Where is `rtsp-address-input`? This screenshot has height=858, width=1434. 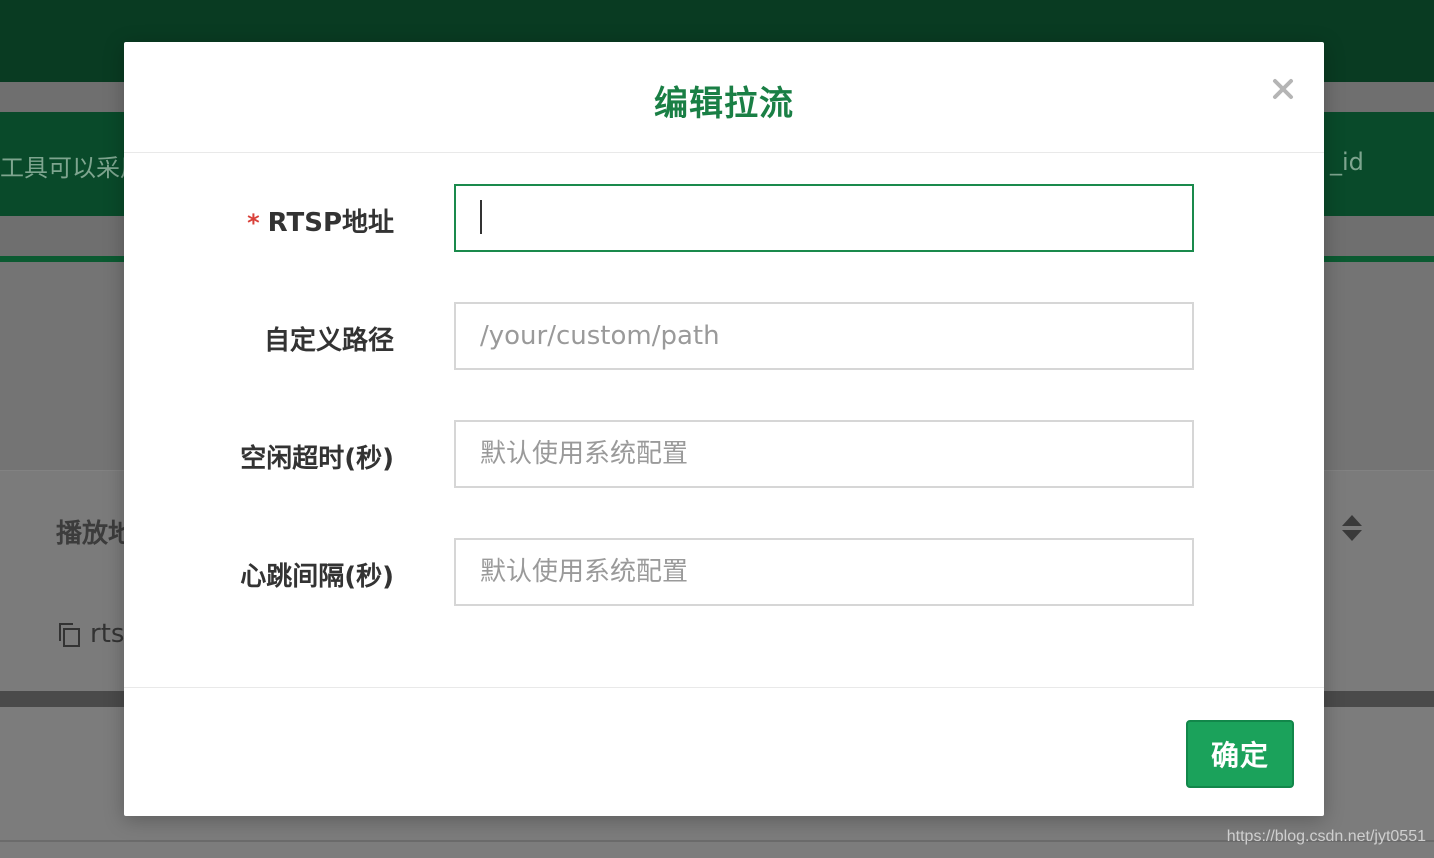
rtsp-address-input is located at coordinates (824, 218).